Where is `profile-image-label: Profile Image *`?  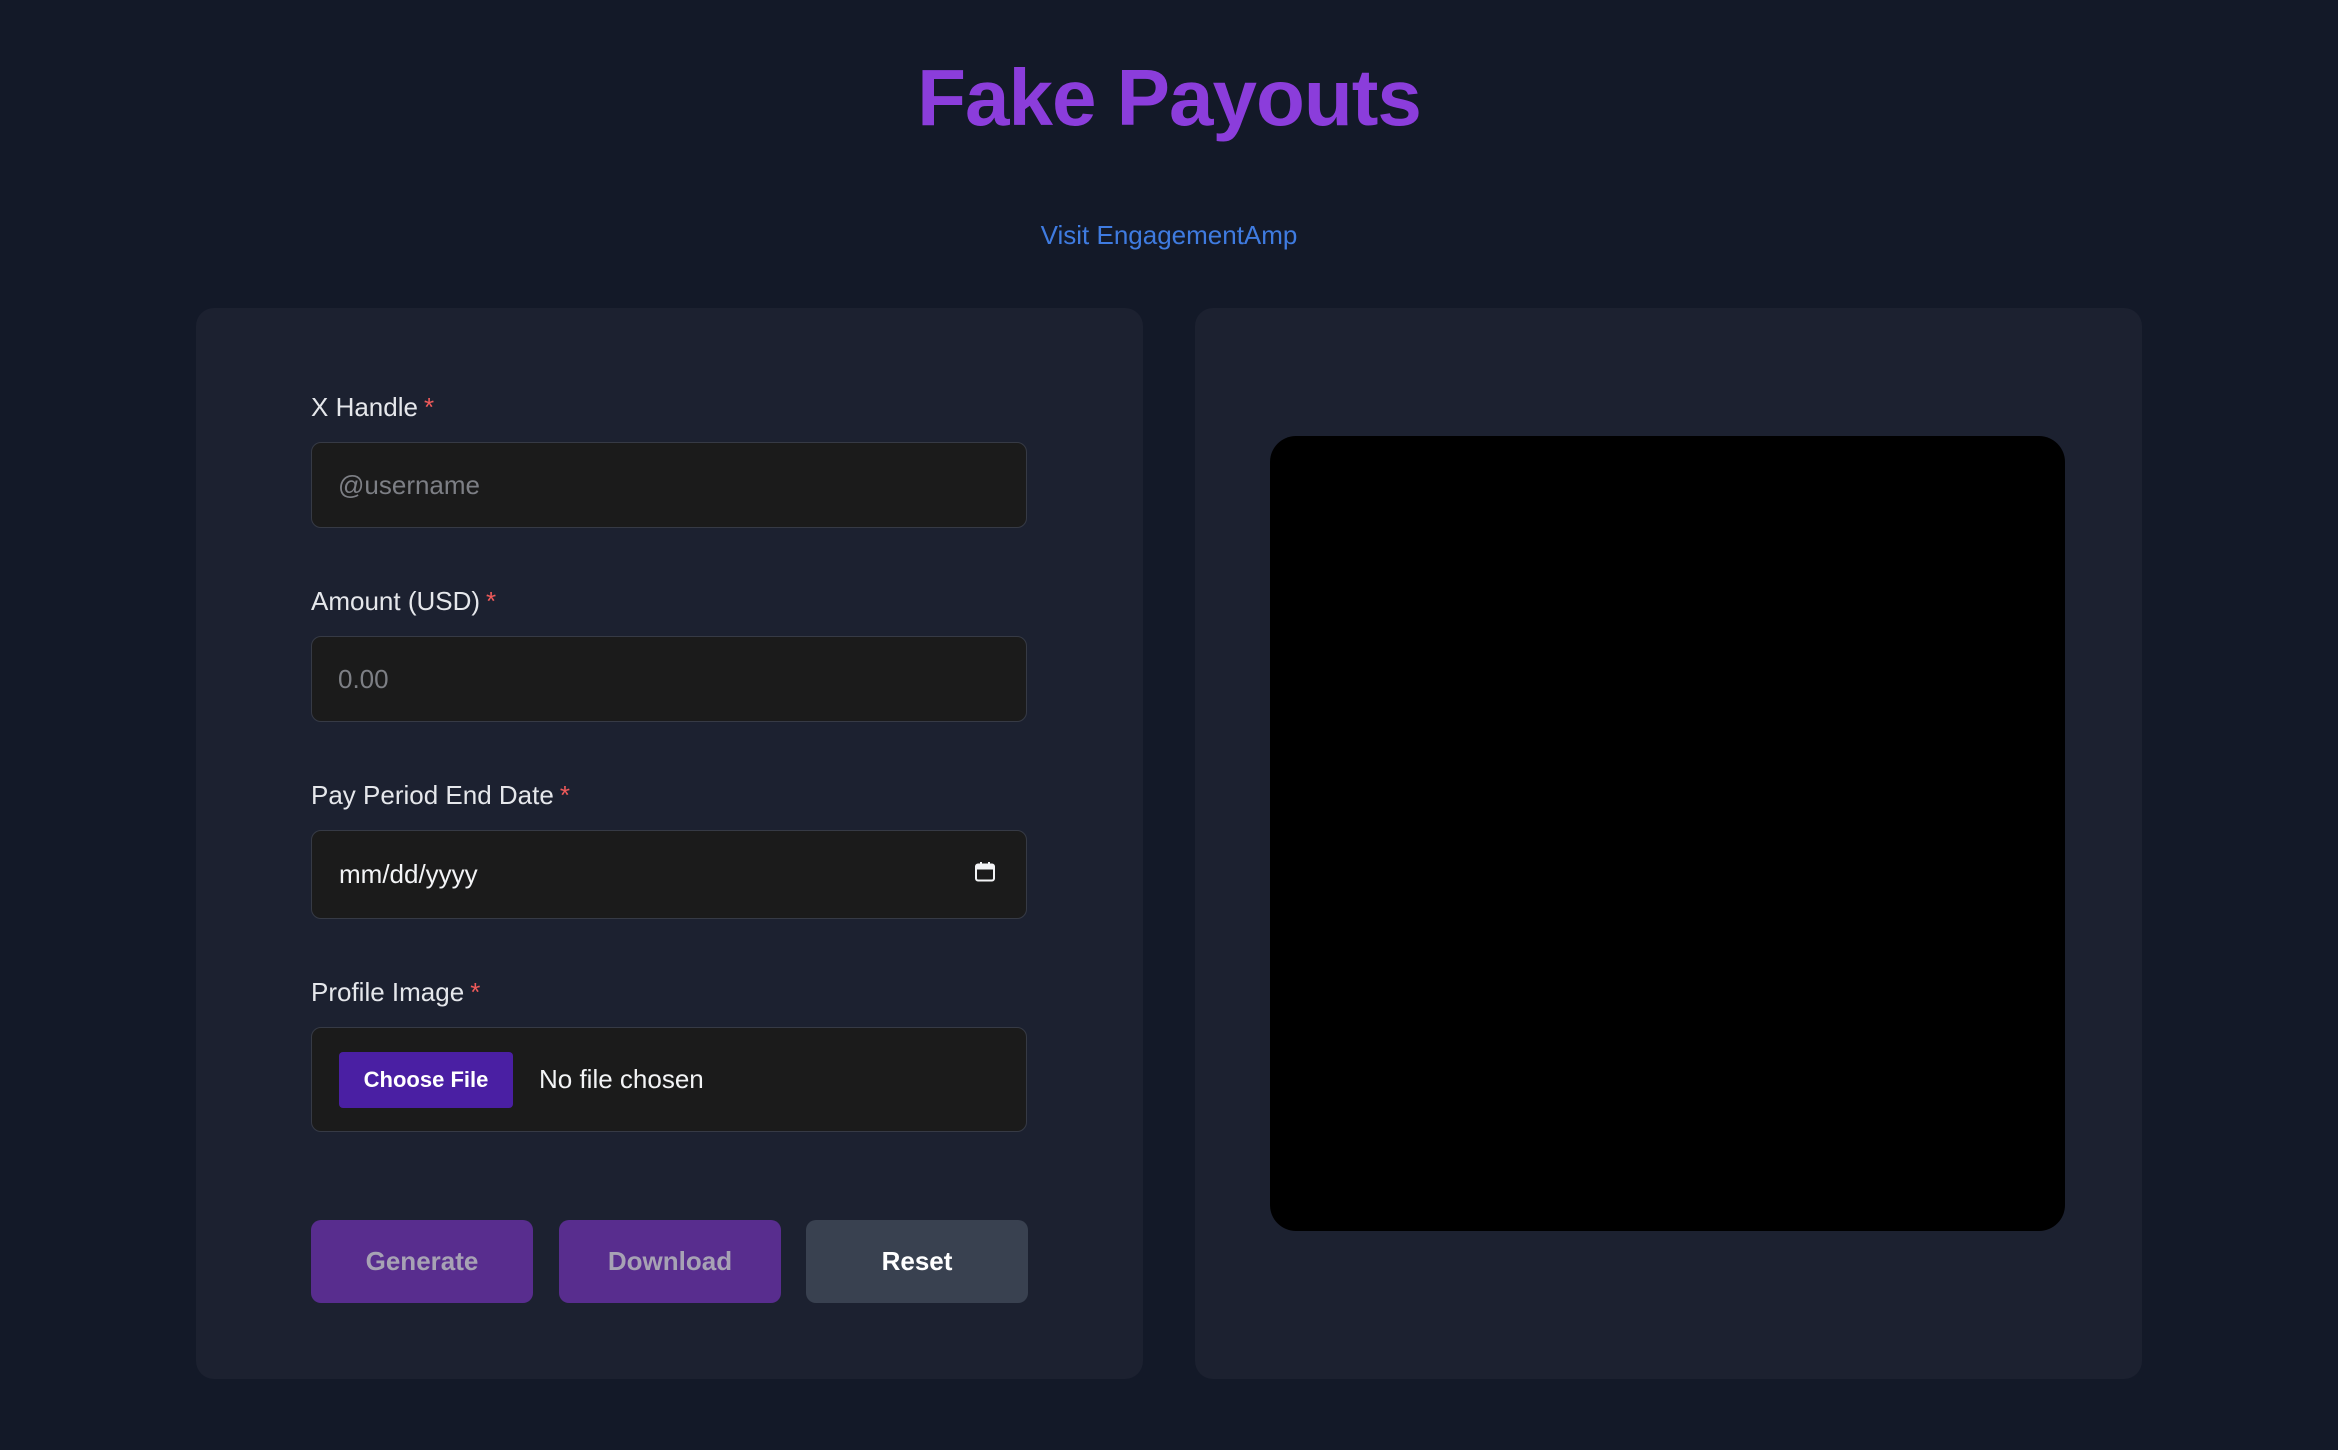
profile-image-label: Profile Image * is located at coordinates (395, 992).